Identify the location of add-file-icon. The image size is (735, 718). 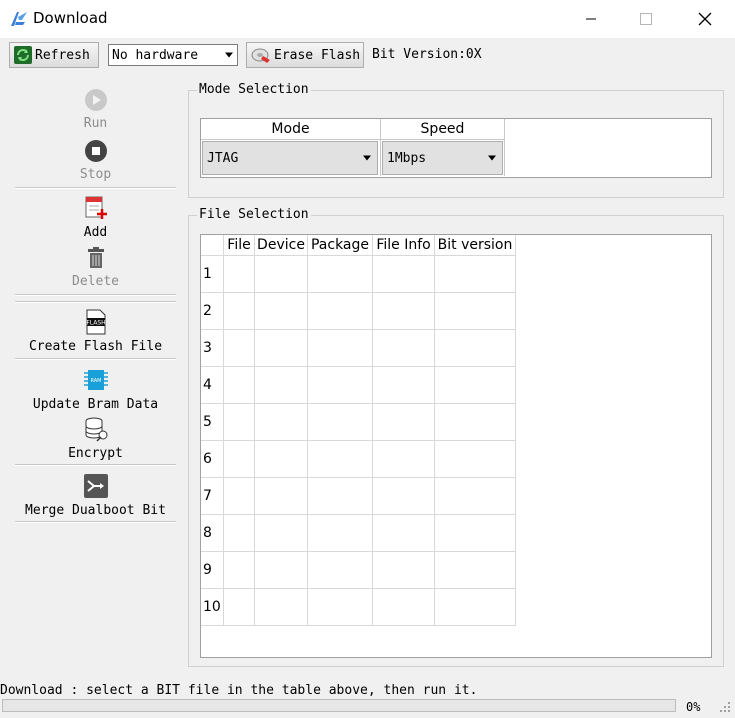
(96, 210).